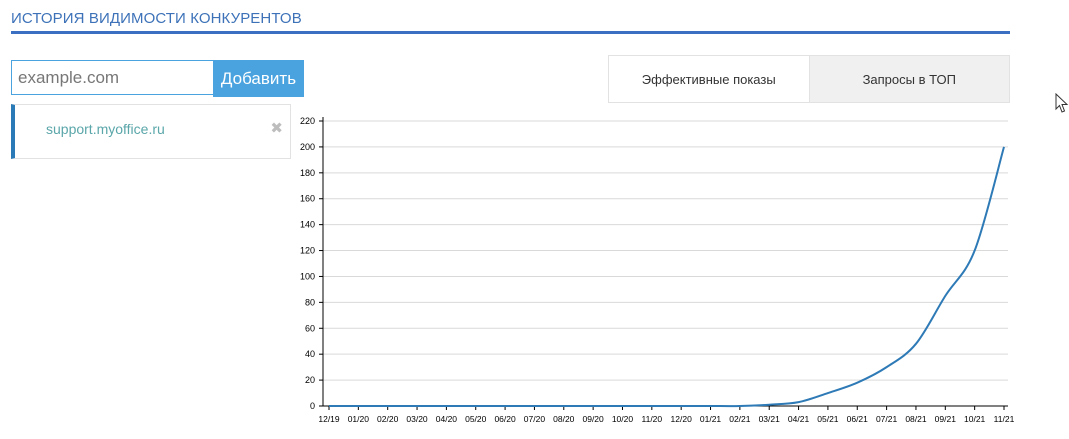 This screenshot has height=439, width=1069. I want to click on x-tick-label: 04/20, so click(447, 419).